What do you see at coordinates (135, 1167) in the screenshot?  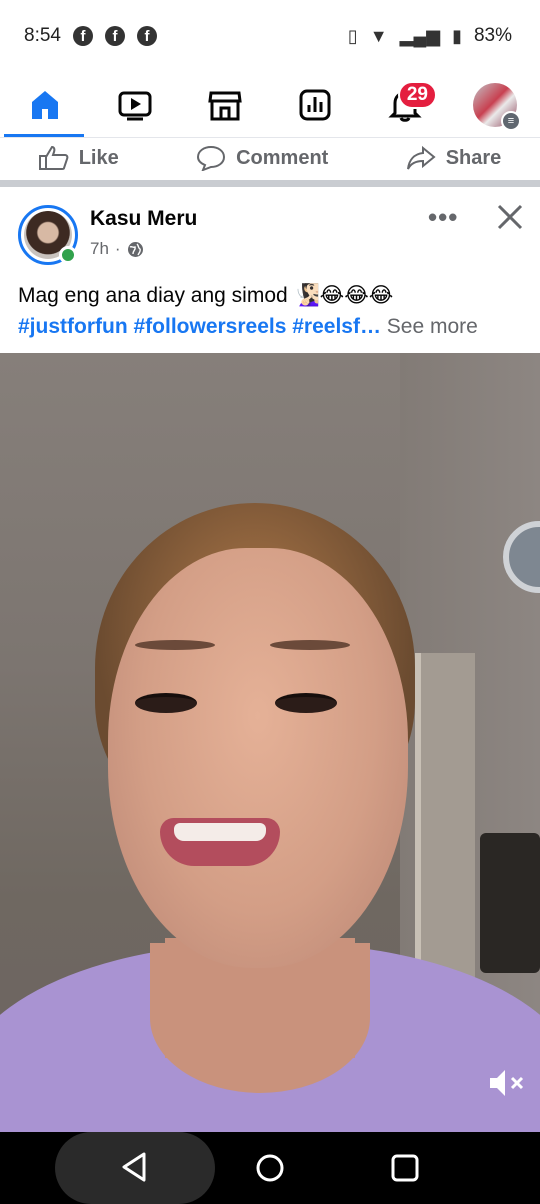 I see `back-icon` at bounding box center [135, 1167].